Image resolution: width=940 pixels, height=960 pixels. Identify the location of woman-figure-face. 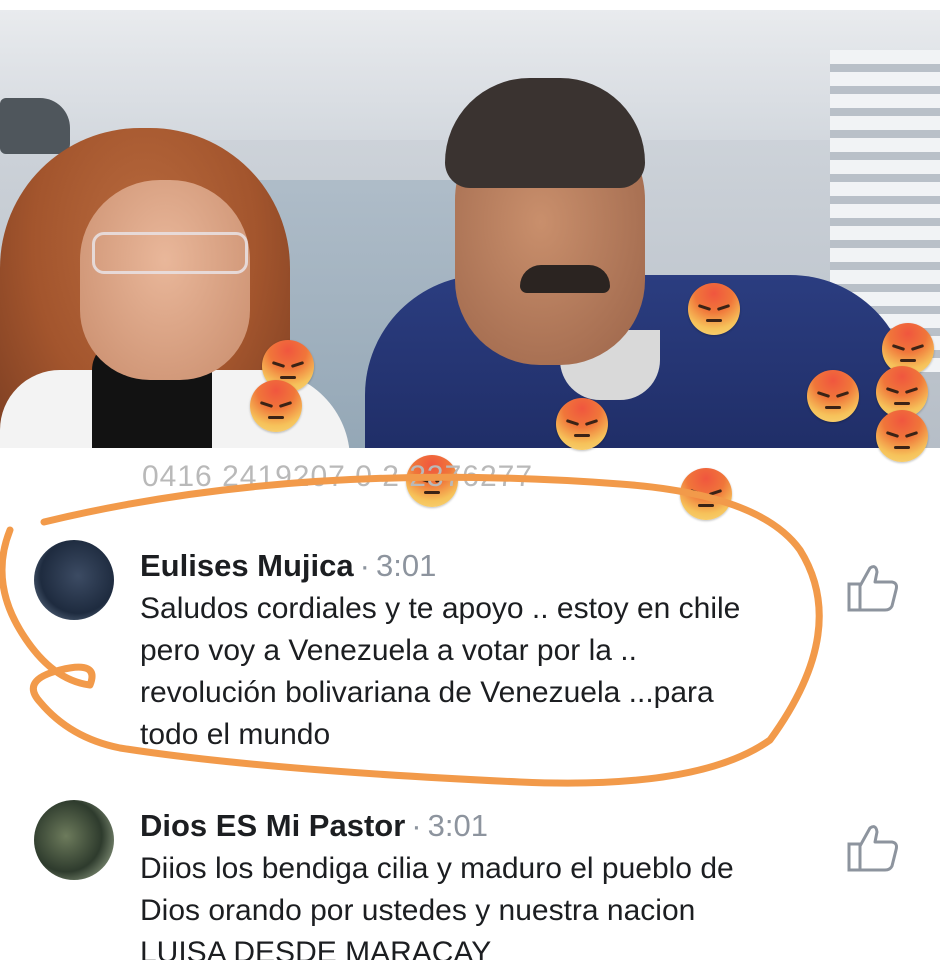
(165, 280).